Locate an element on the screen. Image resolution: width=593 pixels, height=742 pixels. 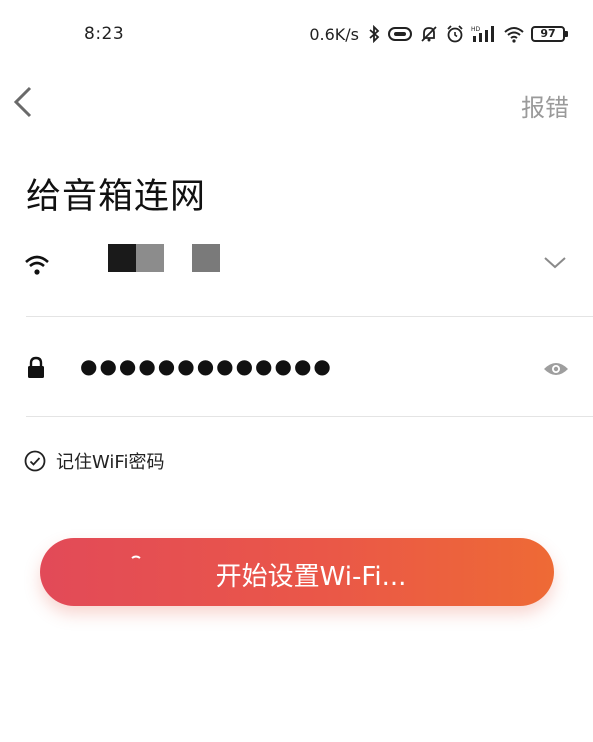
battery-icon: 97 is located at coordinates (549, 34).